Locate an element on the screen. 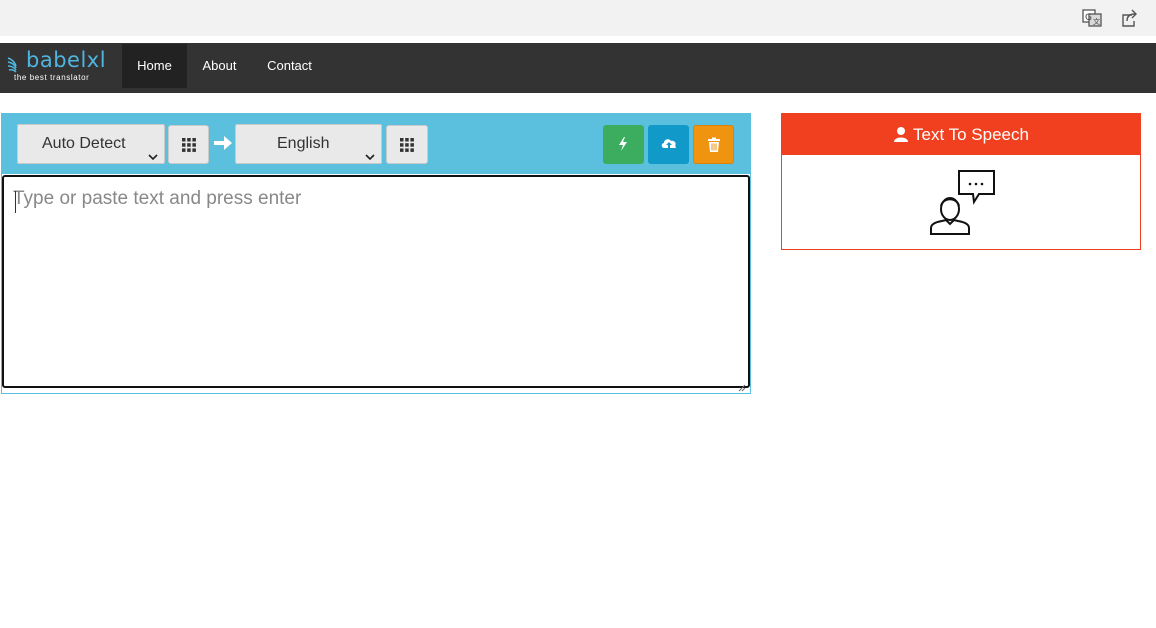 This screenshot has height=628, width=1156. source-text-placeholder: Type or paste text and press enter is located at coordinates (157, 198).